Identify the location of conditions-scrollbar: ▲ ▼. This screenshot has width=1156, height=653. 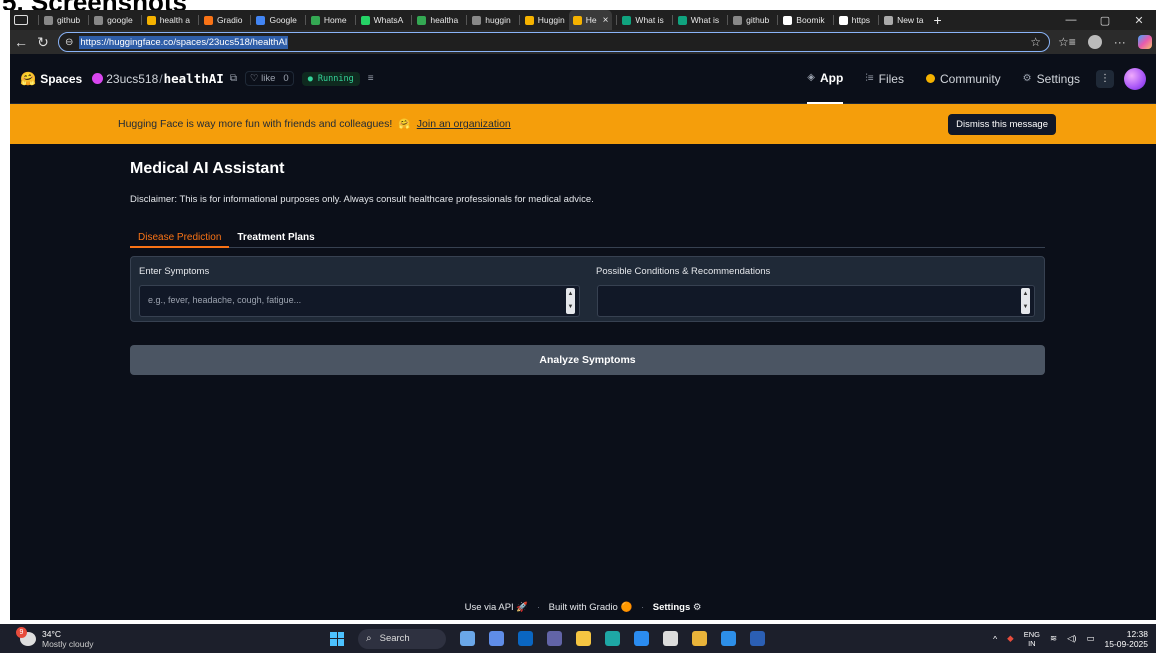
(1025, 301).